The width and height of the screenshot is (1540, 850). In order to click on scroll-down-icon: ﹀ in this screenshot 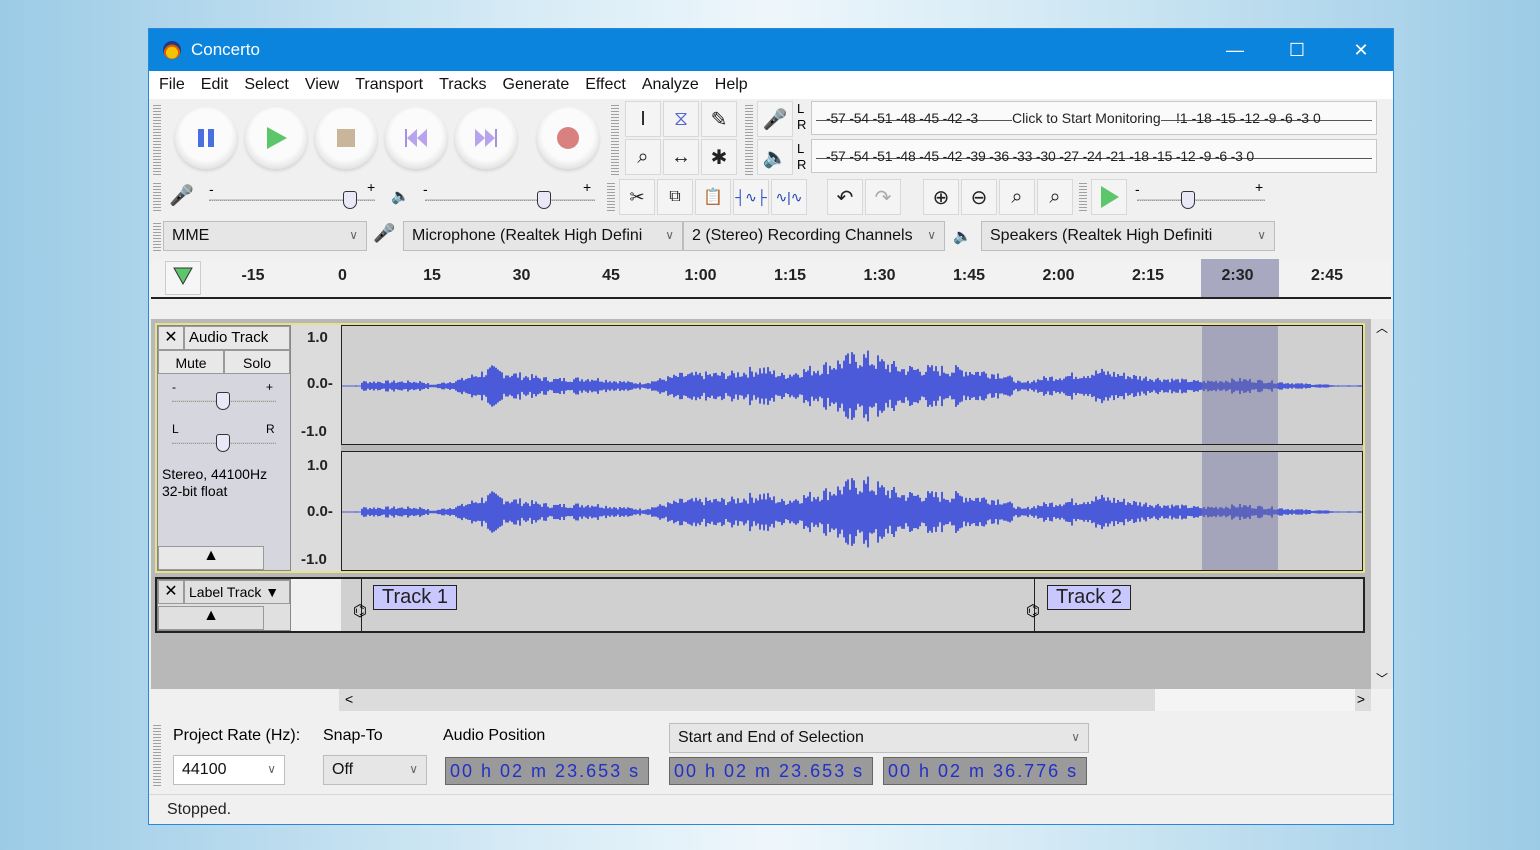, I will do `click(1382, 678)`.